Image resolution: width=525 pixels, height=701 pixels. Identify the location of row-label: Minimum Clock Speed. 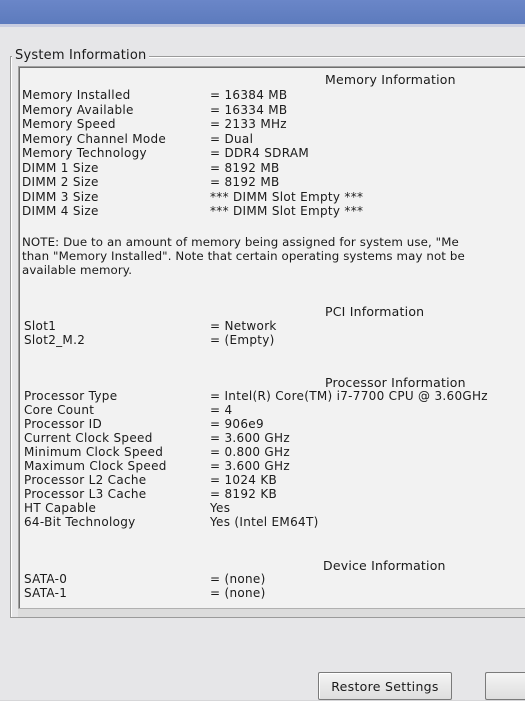
(94, 452).